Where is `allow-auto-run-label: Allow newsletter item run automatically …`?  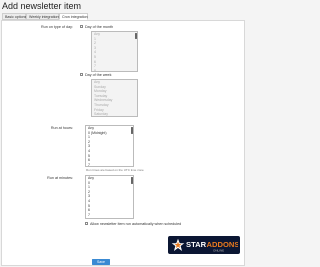
allow-auto-run-label: Allow newsletter item run automatically … is located at coordinates (136, 224).